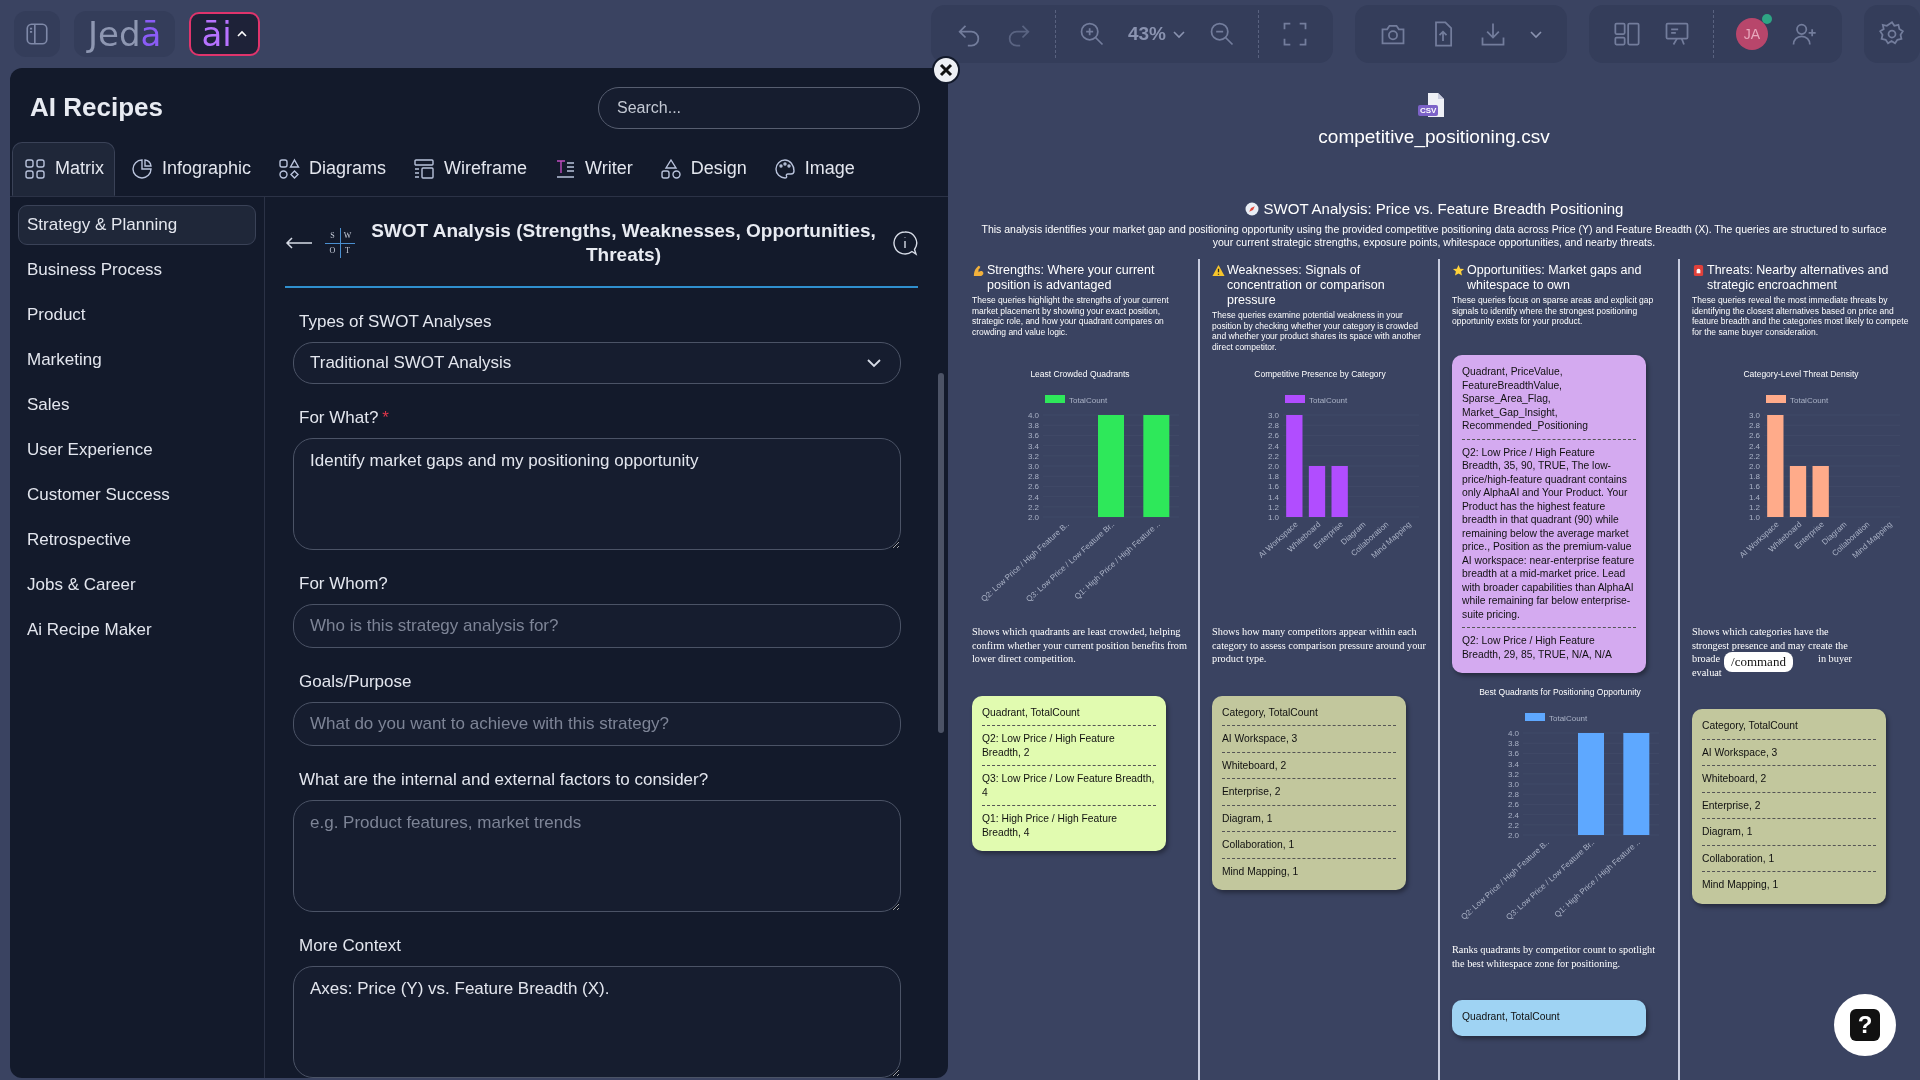 This screenshot has width=1920, height=1080. What do you see at coordinates (1069, 782) in the screenshot?
I see `note-entry: Q3: Low Price / Low Feature Breadth, 4` at bounding box center [1069, 782].